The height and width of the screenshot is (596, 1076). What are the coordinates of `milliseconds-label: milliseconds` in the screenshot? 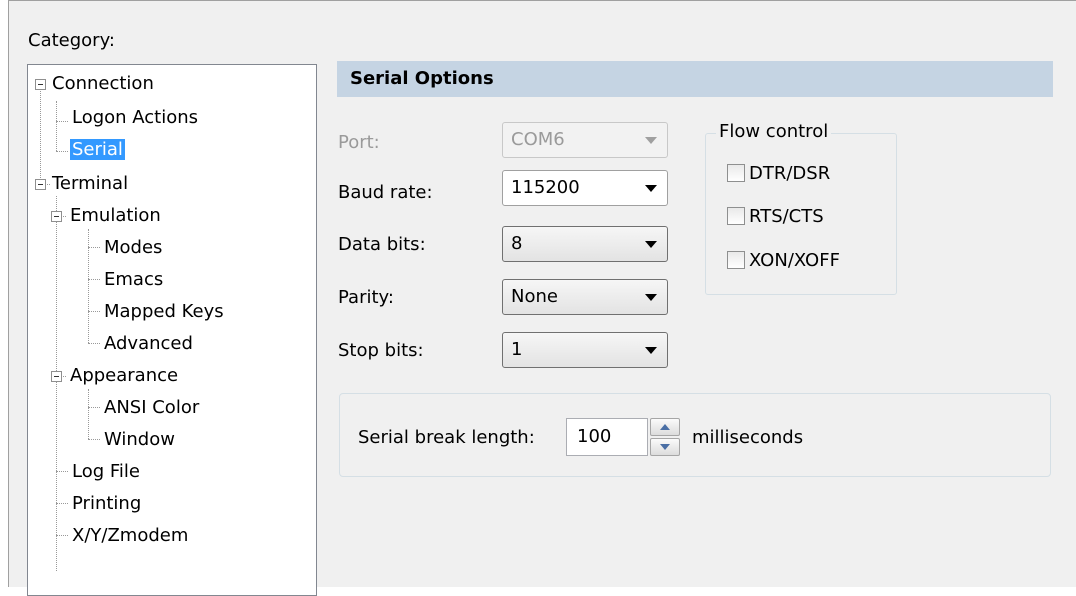 It's located at (748, 437).